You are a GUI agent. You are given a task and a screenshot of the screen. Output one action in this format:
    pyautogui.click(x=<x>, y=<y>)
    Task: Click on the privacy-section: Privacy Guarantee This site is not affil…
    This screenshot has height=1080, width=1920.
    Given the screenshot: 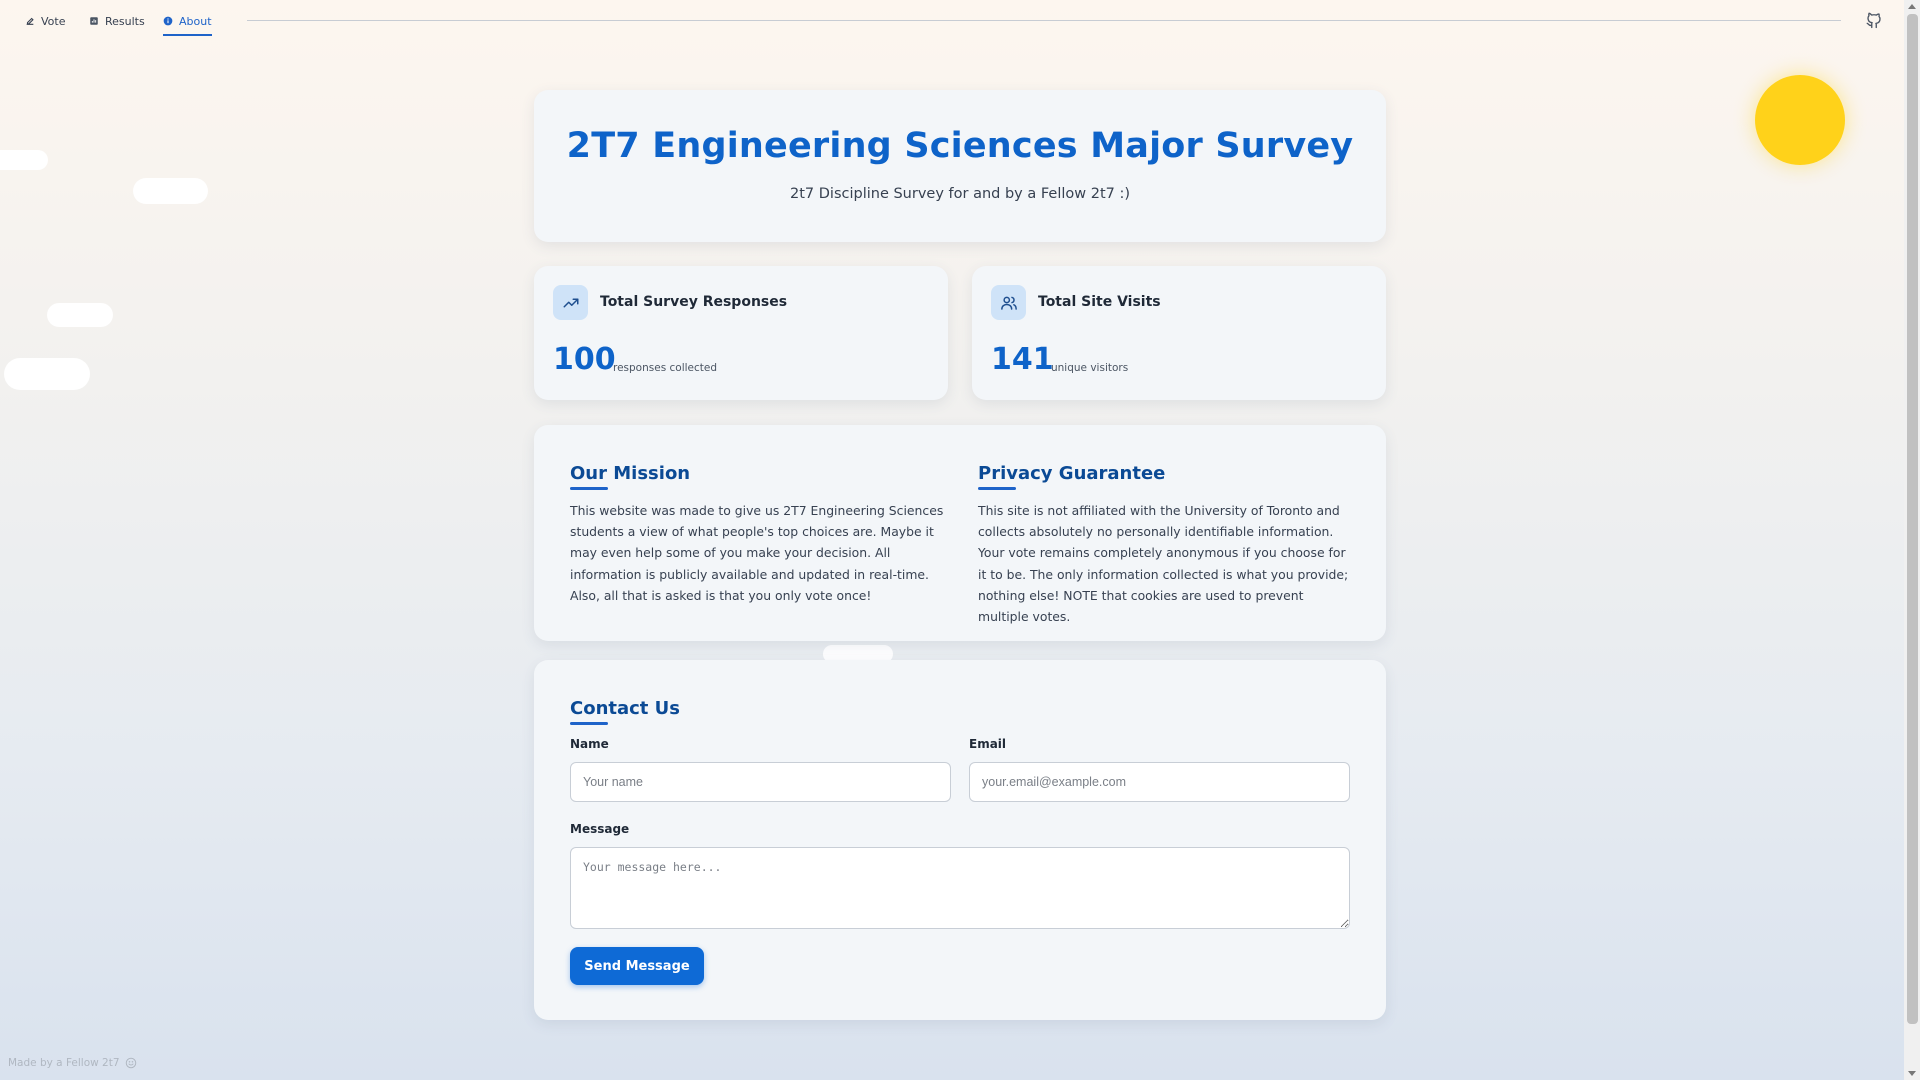 What is the action you would take?
    pyautogui.click(x=1165, y=545)
    